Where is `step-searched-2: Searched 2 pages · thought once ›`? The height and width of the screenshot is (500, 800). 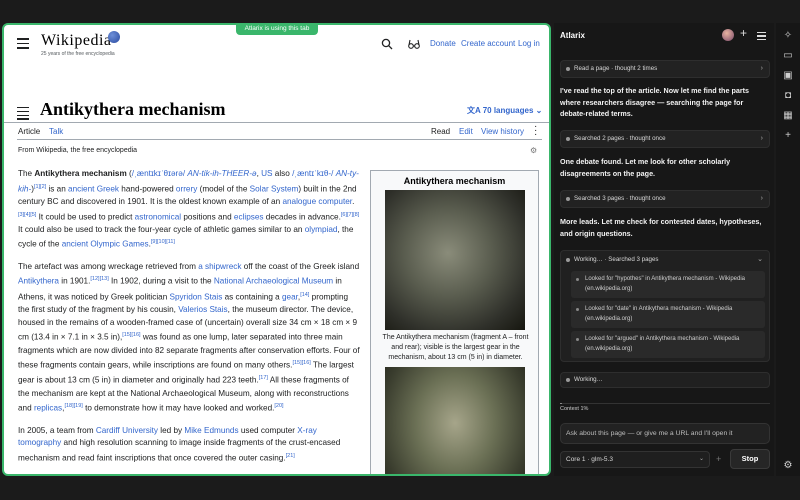
step-searched-2: Searched 2 pages · thought once › is located at coordinates (665, 139).